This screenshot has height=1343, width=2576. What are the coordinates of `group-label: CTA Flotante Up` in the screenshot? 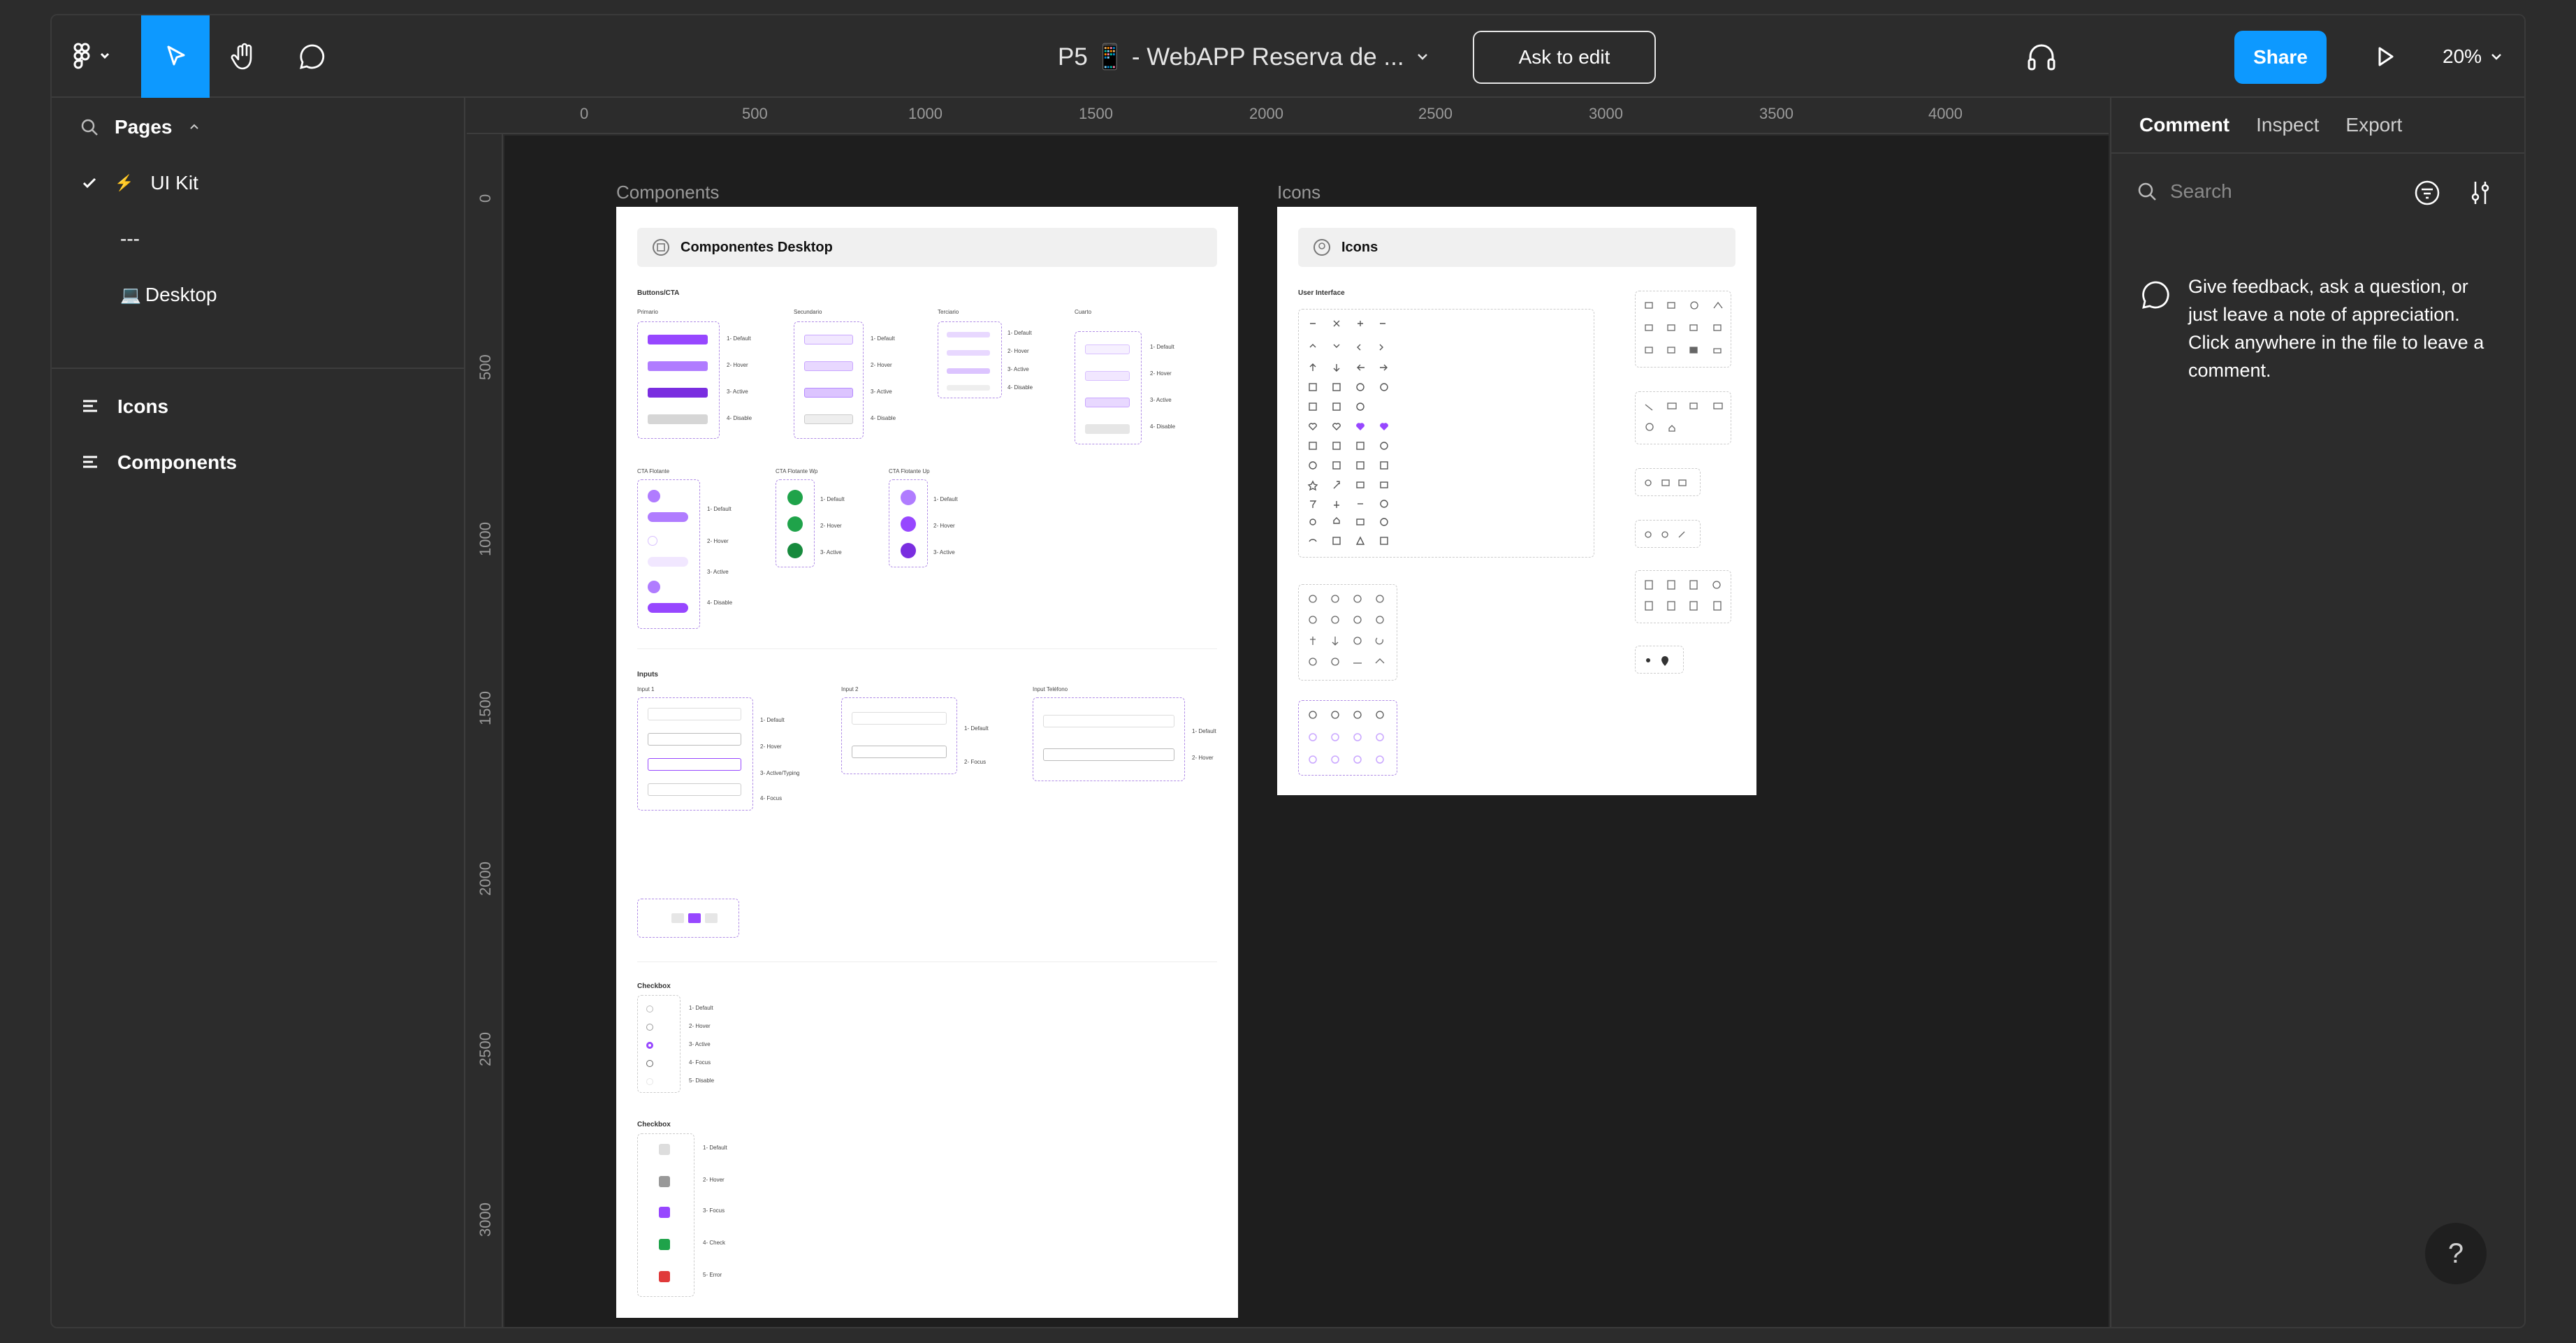 It's located at (909, 471).